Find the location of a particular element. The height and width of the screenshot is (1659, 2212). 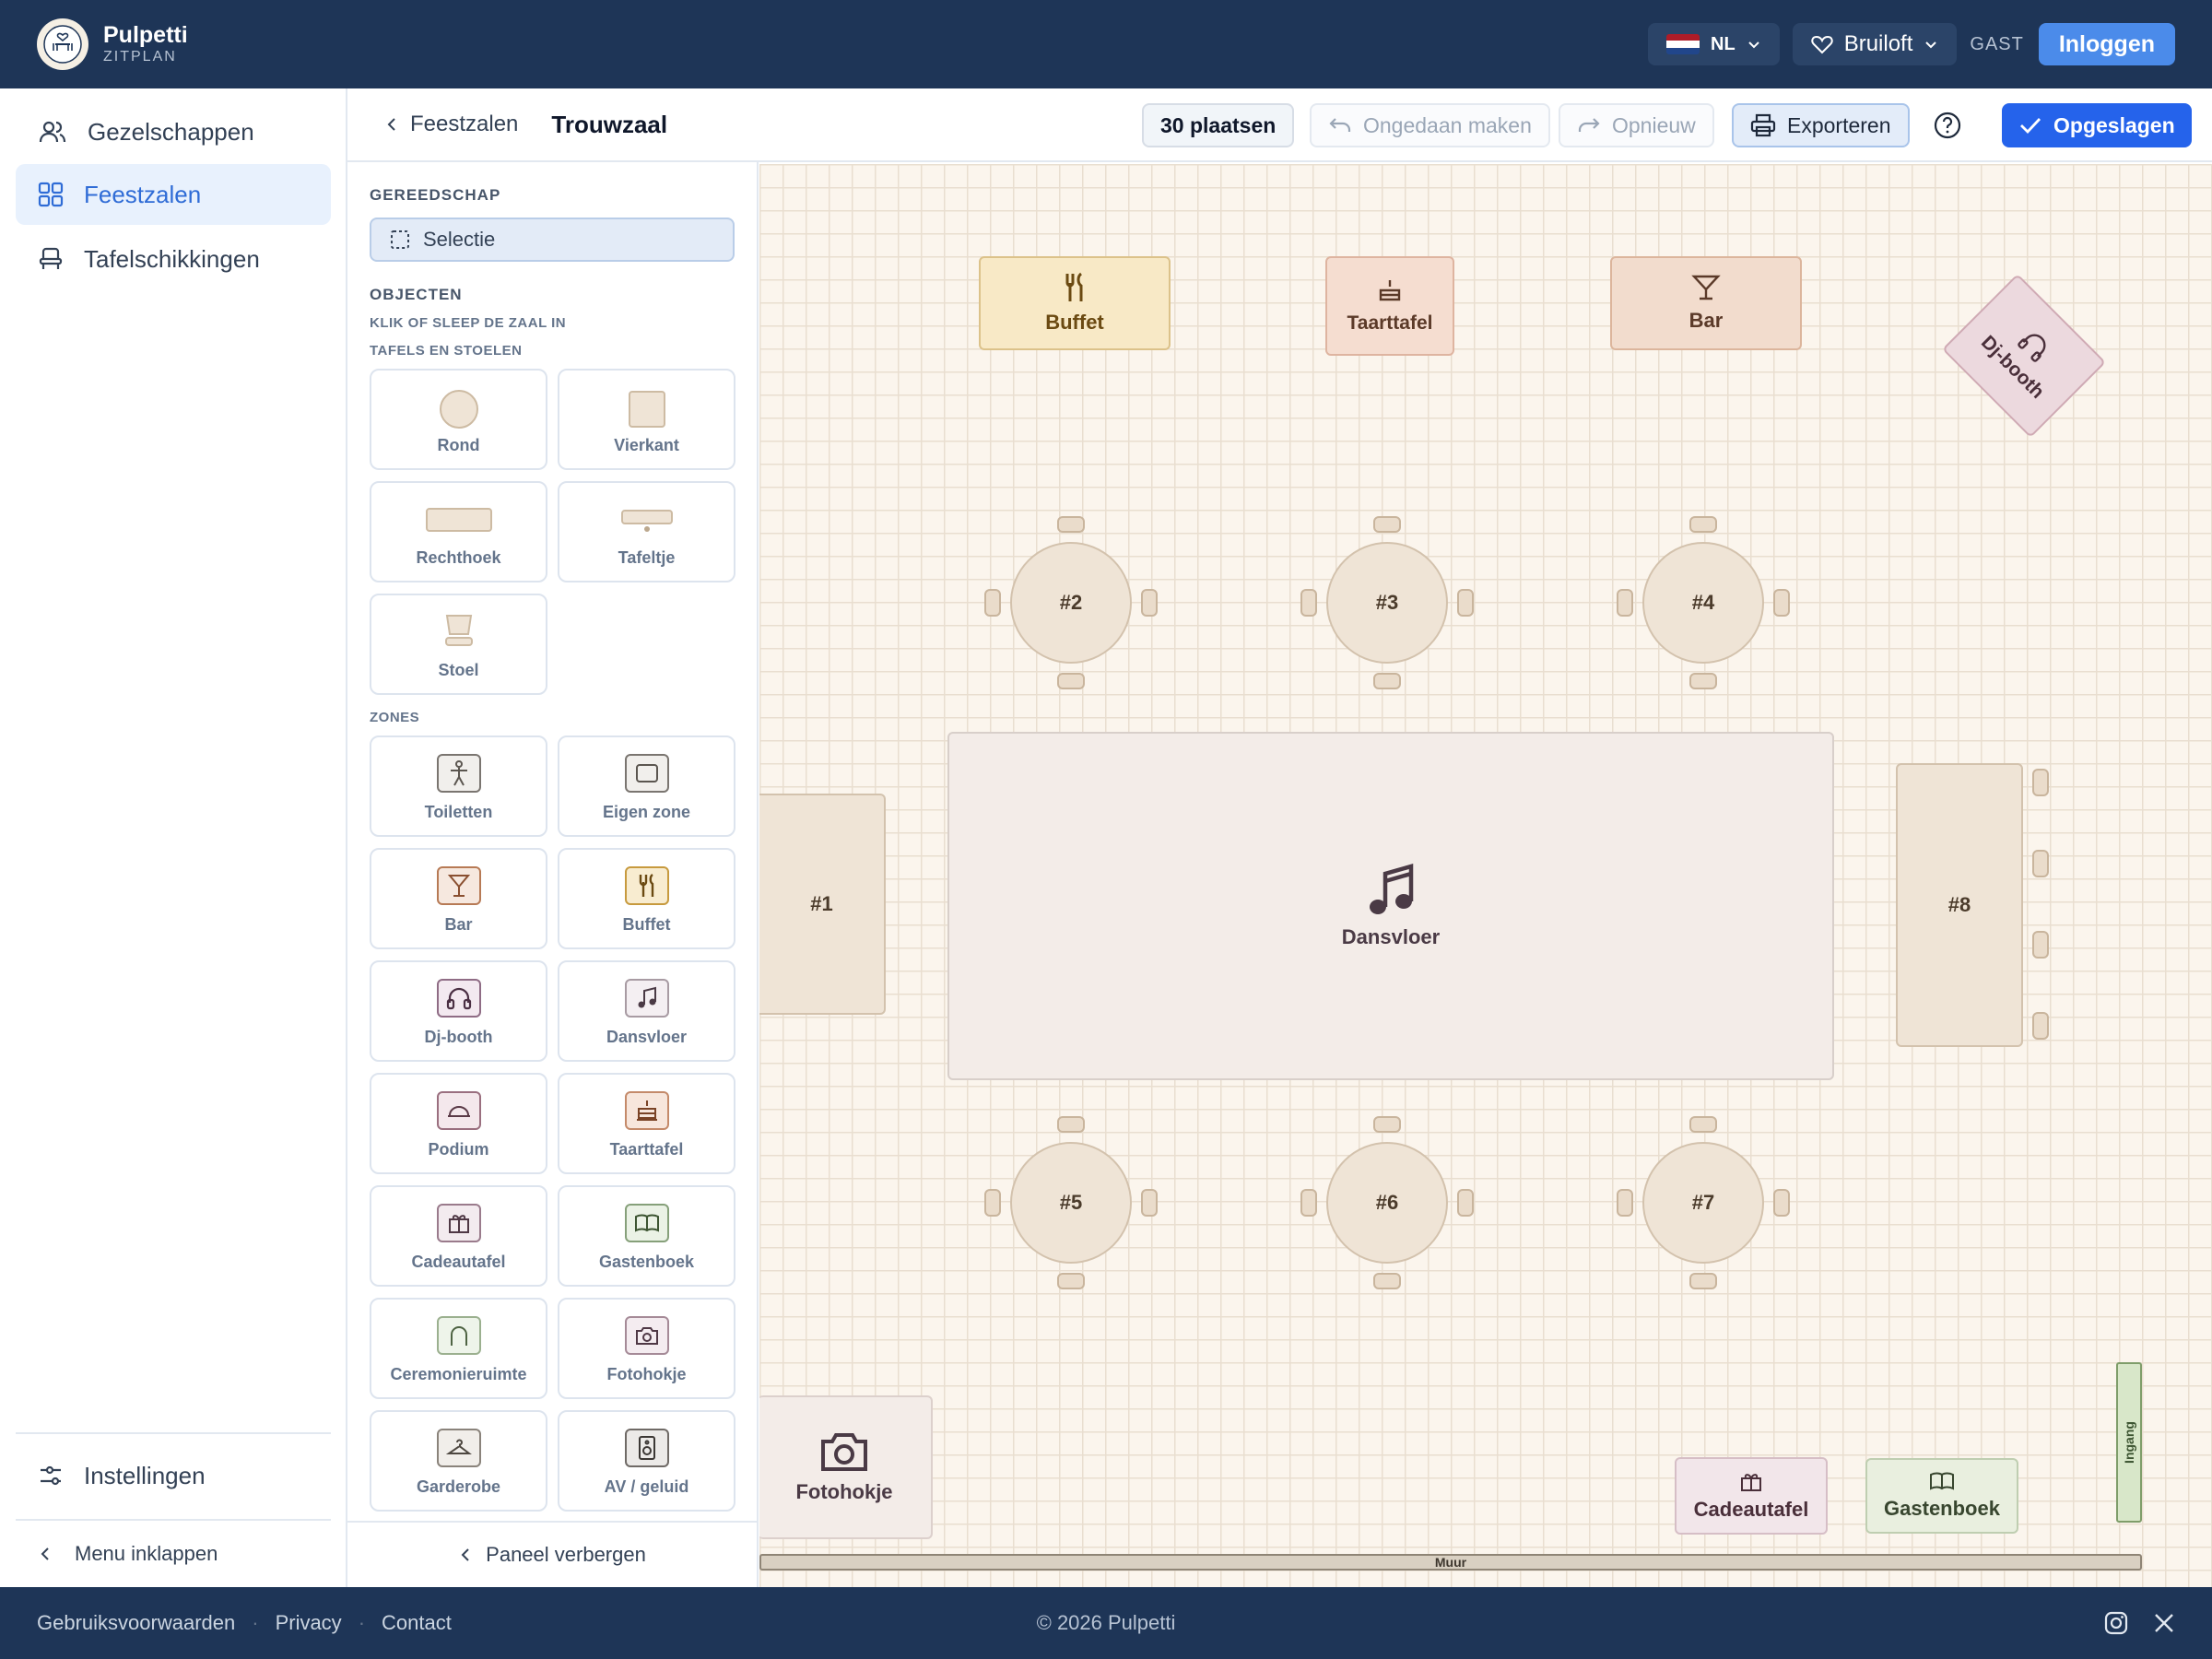

tile-av-sound: AV / geluid is located at coordinates (646, 1461).